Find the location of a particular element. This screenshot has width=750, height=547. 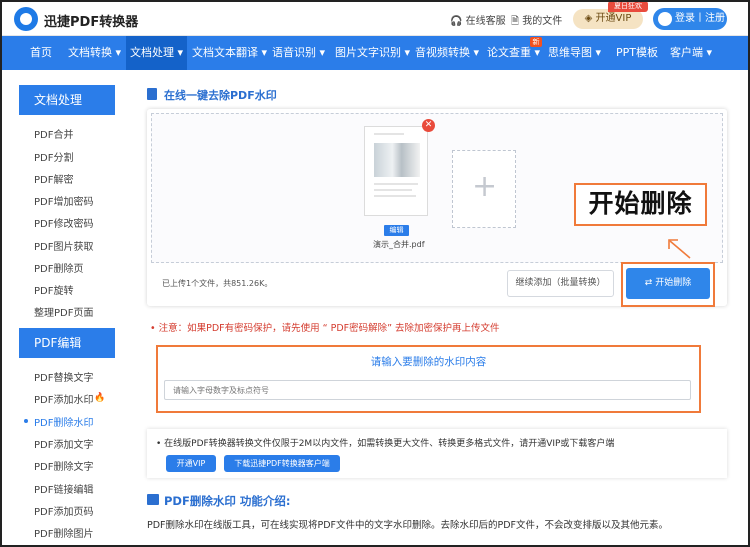

start-delete-button: ⇄ 开始删除 is located at coordinates (668, 283).